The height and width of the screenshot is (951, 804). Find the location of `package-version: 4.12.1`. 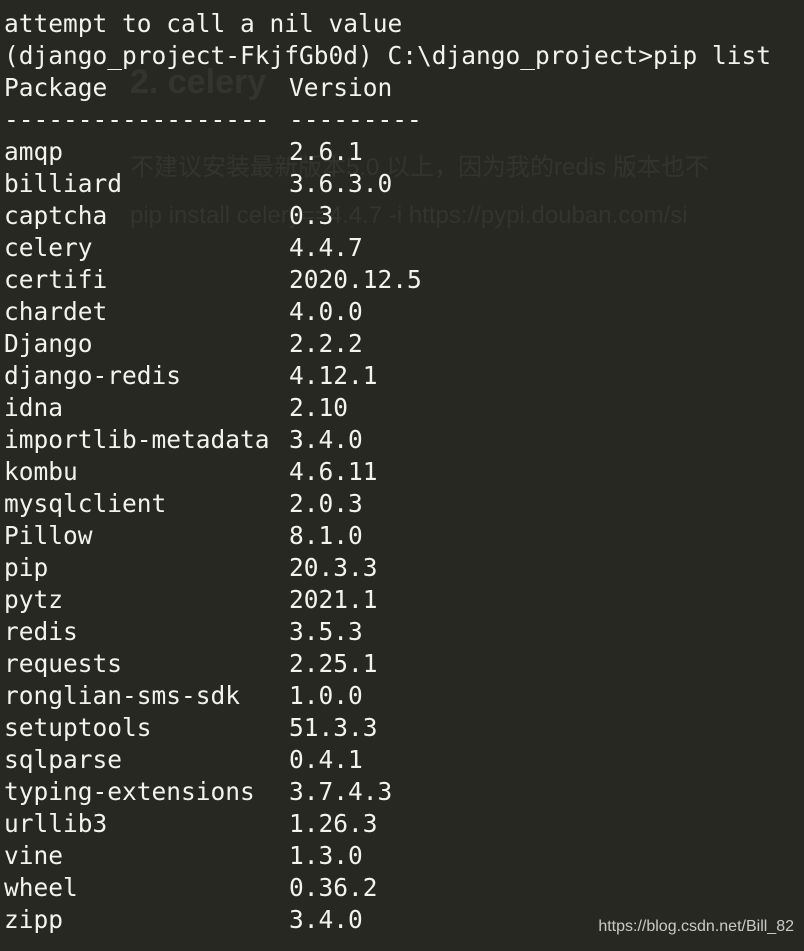

package-version: 4.12.1 is located at coordinates (333, 375).